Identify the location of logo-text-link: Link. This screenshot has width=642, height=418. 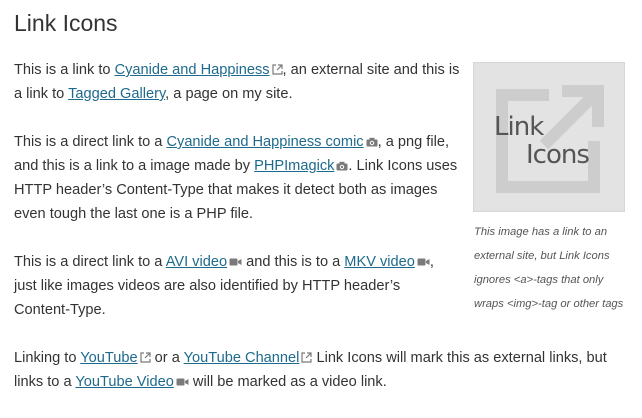
(519, 127).